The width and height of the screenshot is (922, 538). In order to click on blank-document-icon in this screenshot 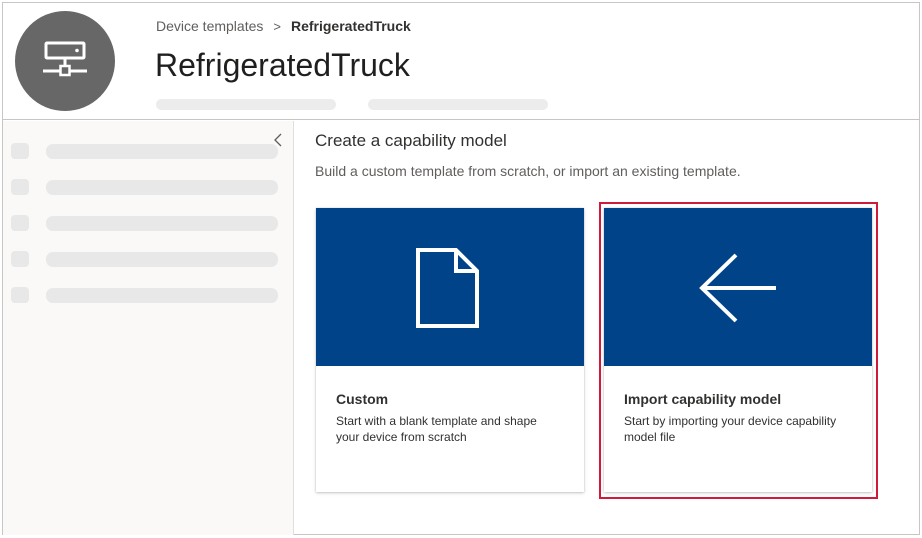, I will do `click(447, 288)`.